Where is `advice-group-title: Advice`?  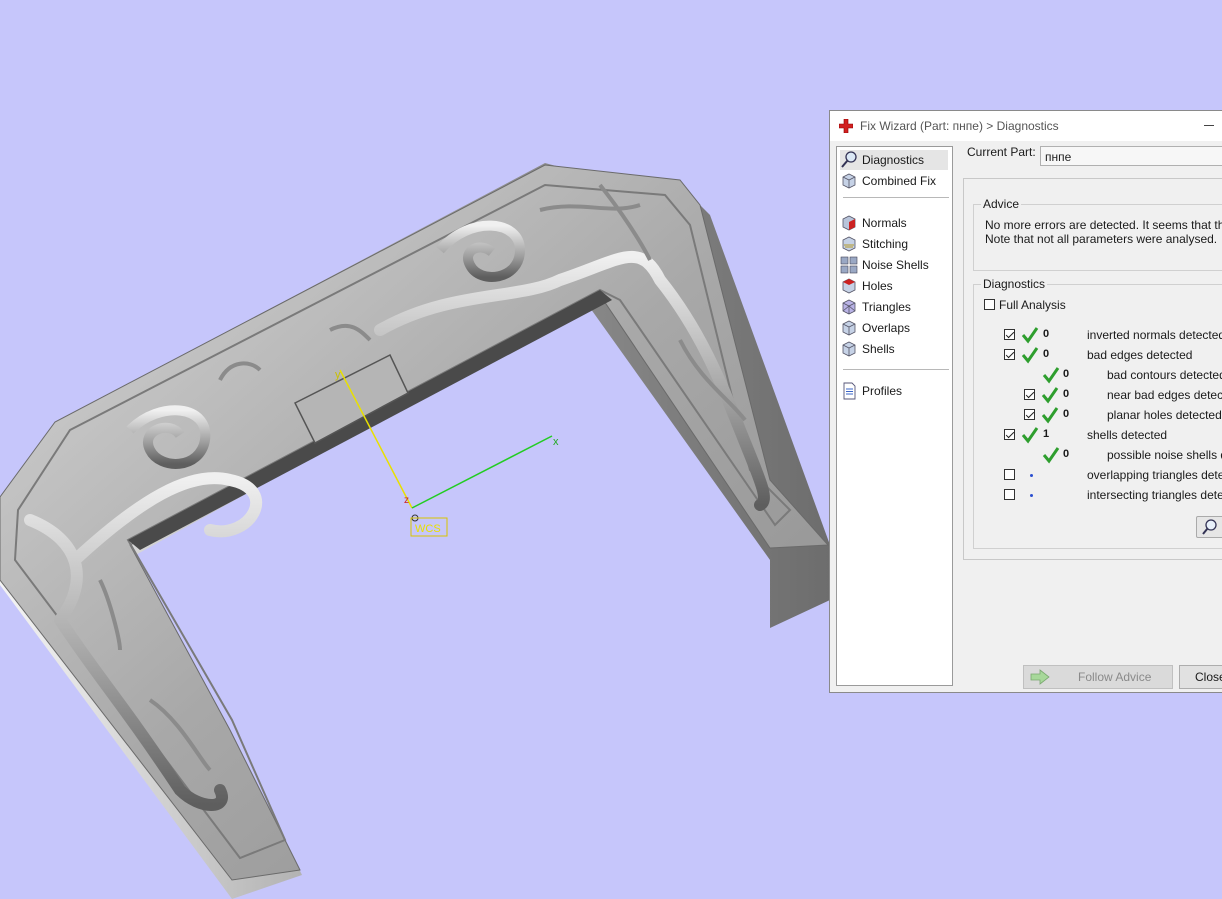 advice-group-title: Advice is located at coordinates (1001, 204).